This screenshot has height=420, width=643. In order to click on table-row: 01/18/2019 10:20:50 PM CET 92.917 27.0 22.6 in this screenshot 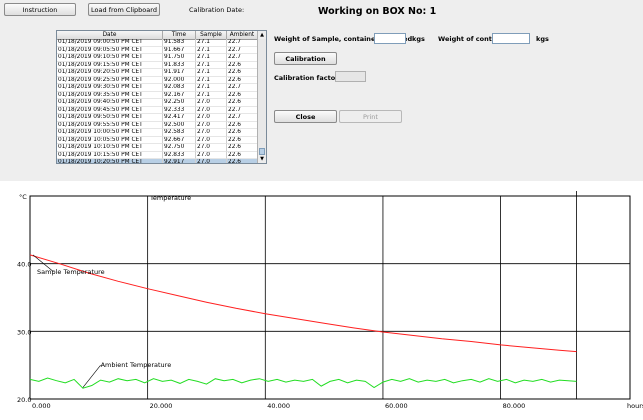, I will do `click(157, 161)`.